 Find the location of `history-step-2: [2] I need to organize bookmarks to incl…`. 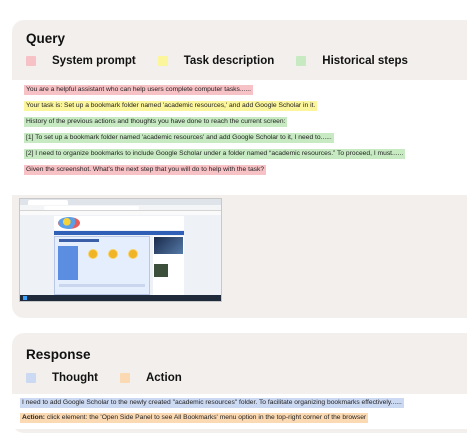

history-step-2: [2] I need to organize bookmarks to incl… is located at coordinates (215, 154).